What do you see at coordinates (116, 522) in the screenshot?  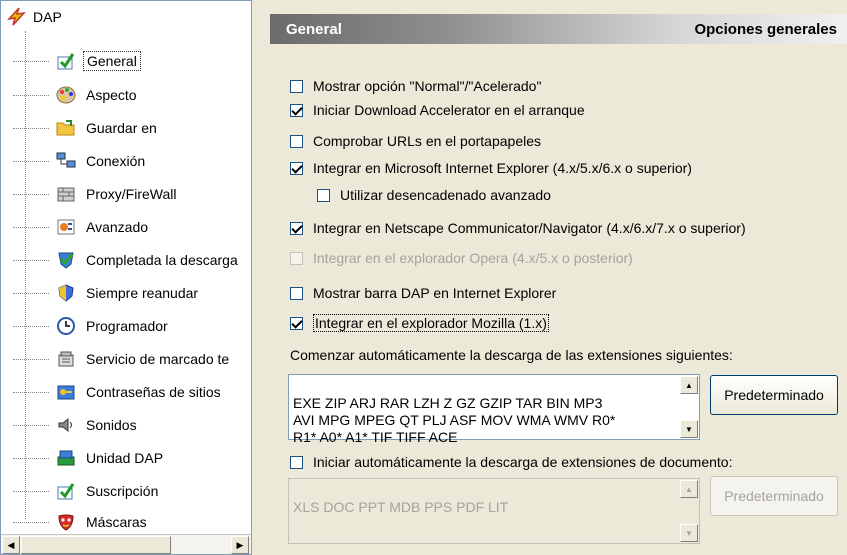 I see `tree-item-label: Máscaras` at bounding box center [116, 522].